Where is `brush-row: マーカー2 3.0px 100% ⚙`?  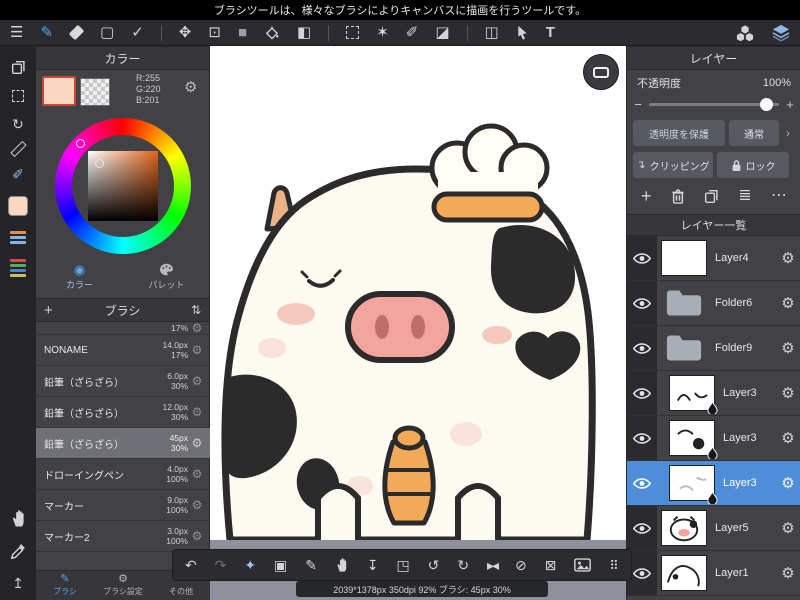
brush-row: マーカー2 3.0px 100% ⚙ is located at coordinates (123, 536).